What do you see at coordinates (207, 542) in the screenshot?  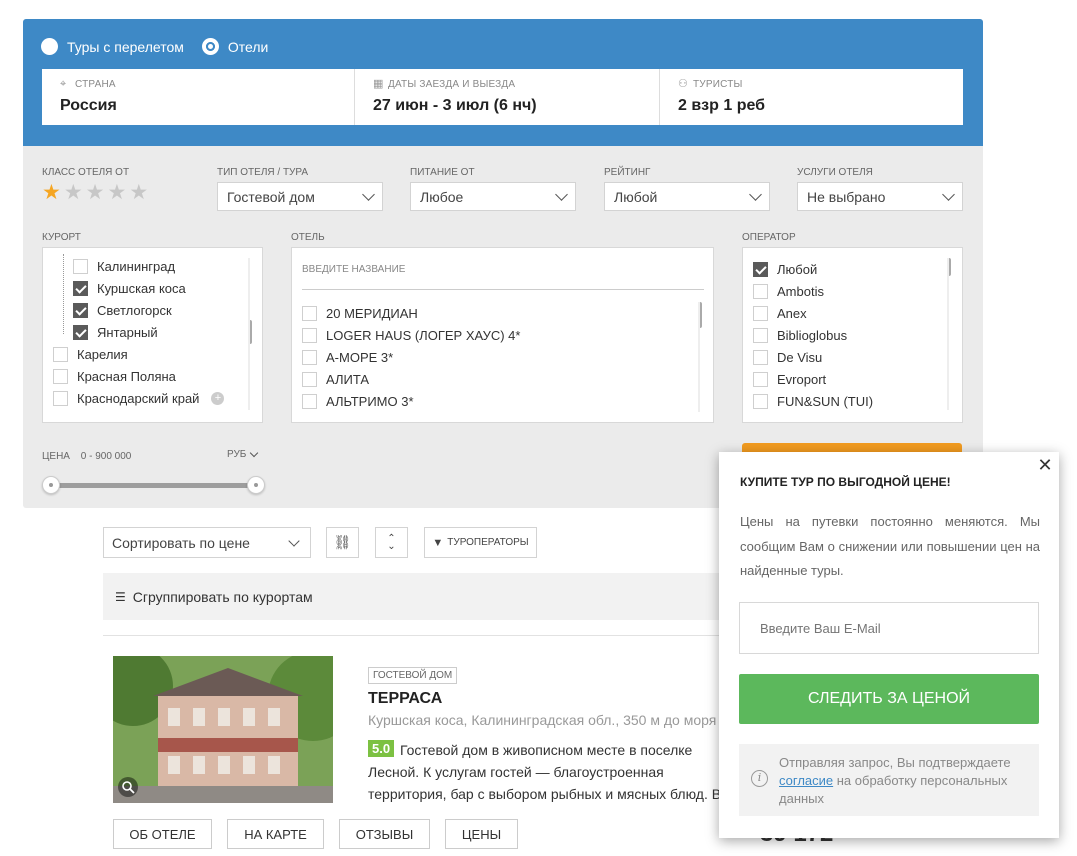 I see `sort-select: Сортировать по цене` at bounding box center [207, 542].